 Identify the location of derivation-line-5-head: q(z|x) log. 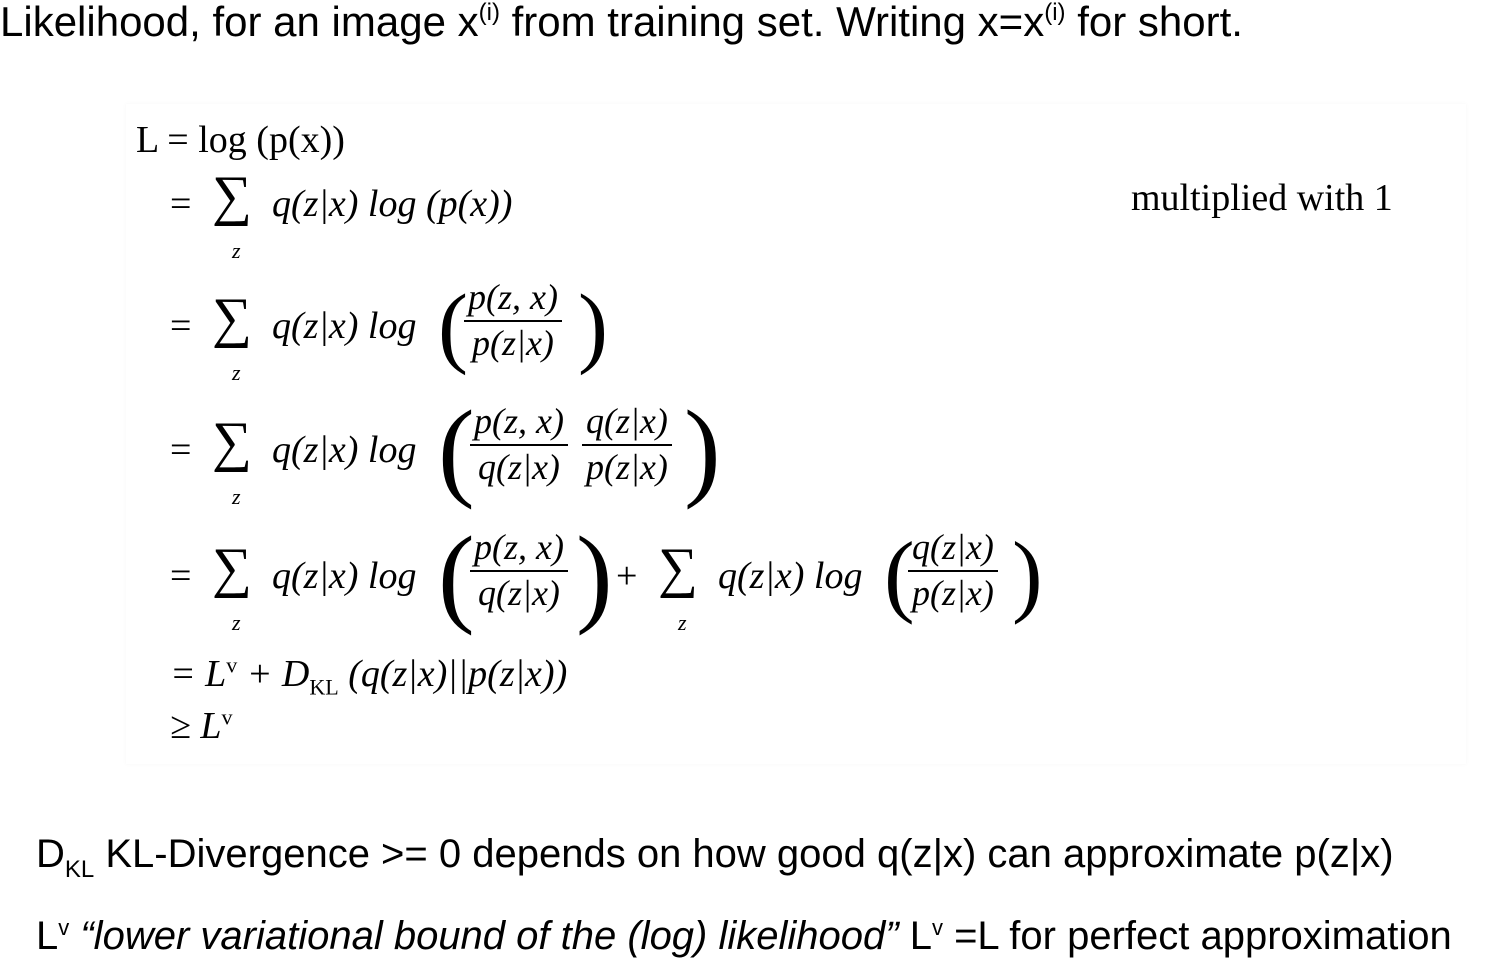
(344, 576).